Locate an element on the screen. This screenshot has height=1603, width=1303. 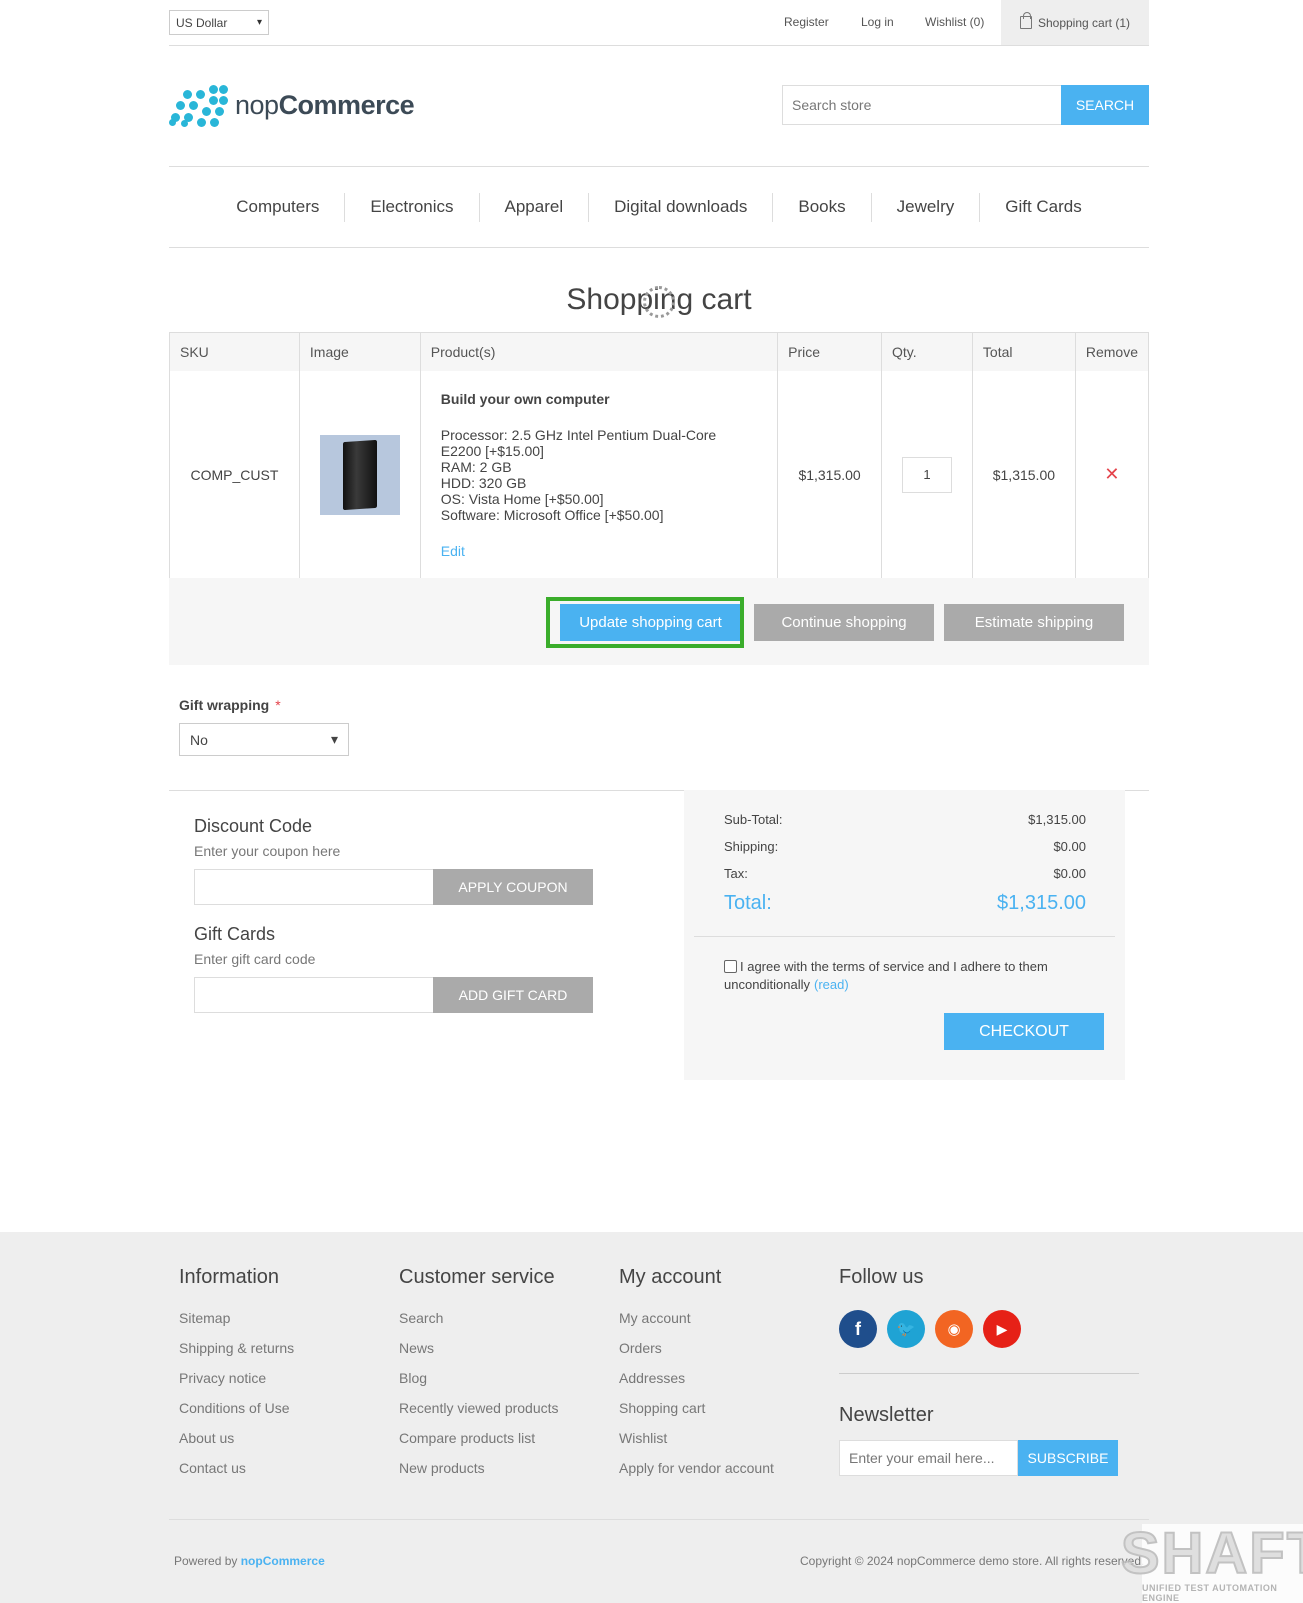
footer-link: Sitemap is located at coordinates (236, 1325).